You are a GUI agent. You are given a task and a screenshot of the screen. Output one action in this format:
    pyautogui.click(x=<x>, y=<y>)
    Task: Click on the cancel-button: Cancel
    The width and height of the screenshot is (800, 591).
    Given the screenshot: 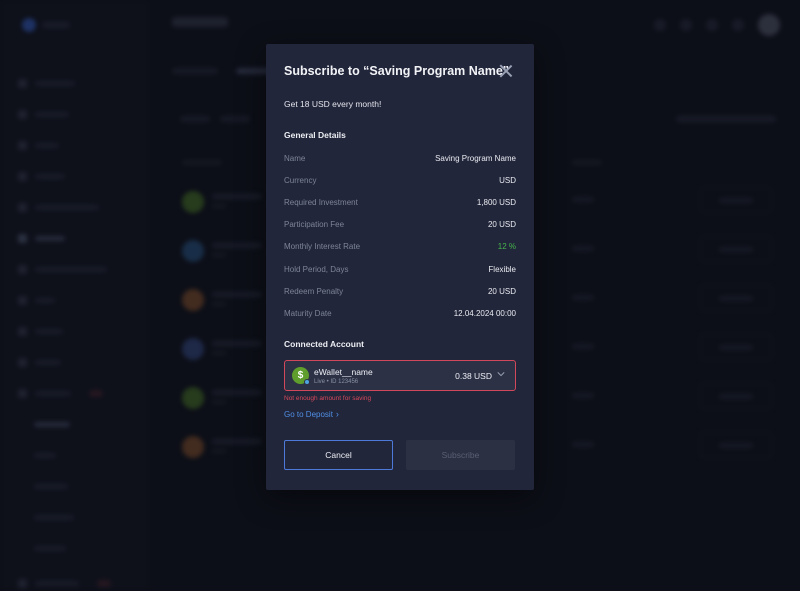 What is the action you would take?
    pyautogui.click(x=338, y=455)
    